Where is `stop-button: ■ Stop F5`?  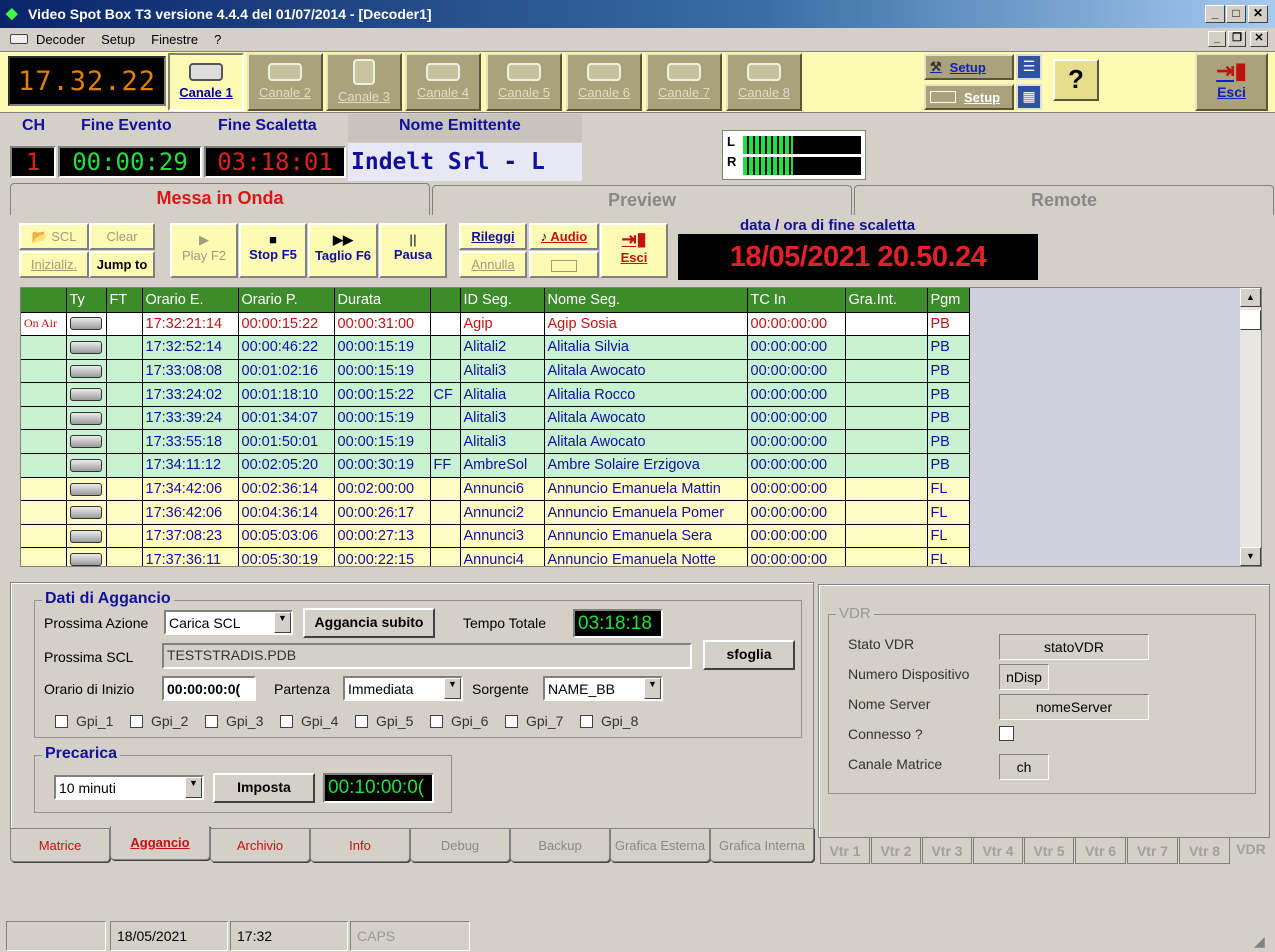 stop-button: ■ Stop F5 is located at coordinates (273, 250).